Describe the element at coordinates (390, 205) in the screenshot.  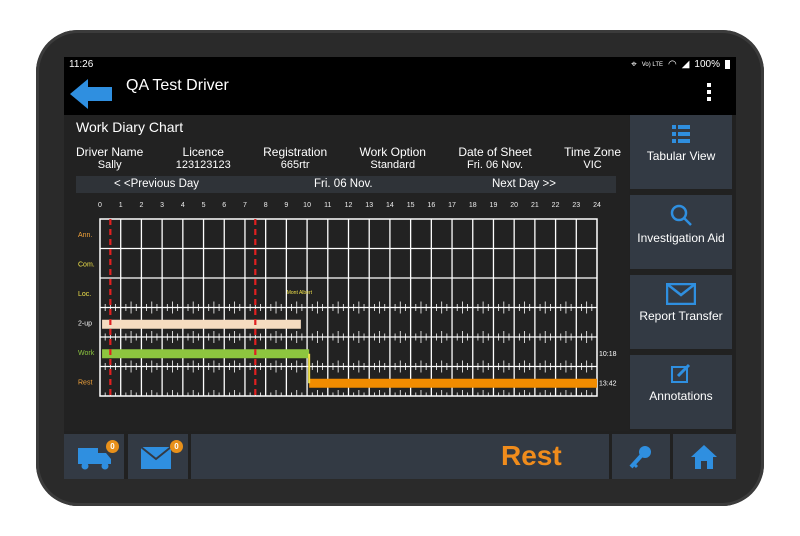
I see `hour-tick-label: 14` at that location.